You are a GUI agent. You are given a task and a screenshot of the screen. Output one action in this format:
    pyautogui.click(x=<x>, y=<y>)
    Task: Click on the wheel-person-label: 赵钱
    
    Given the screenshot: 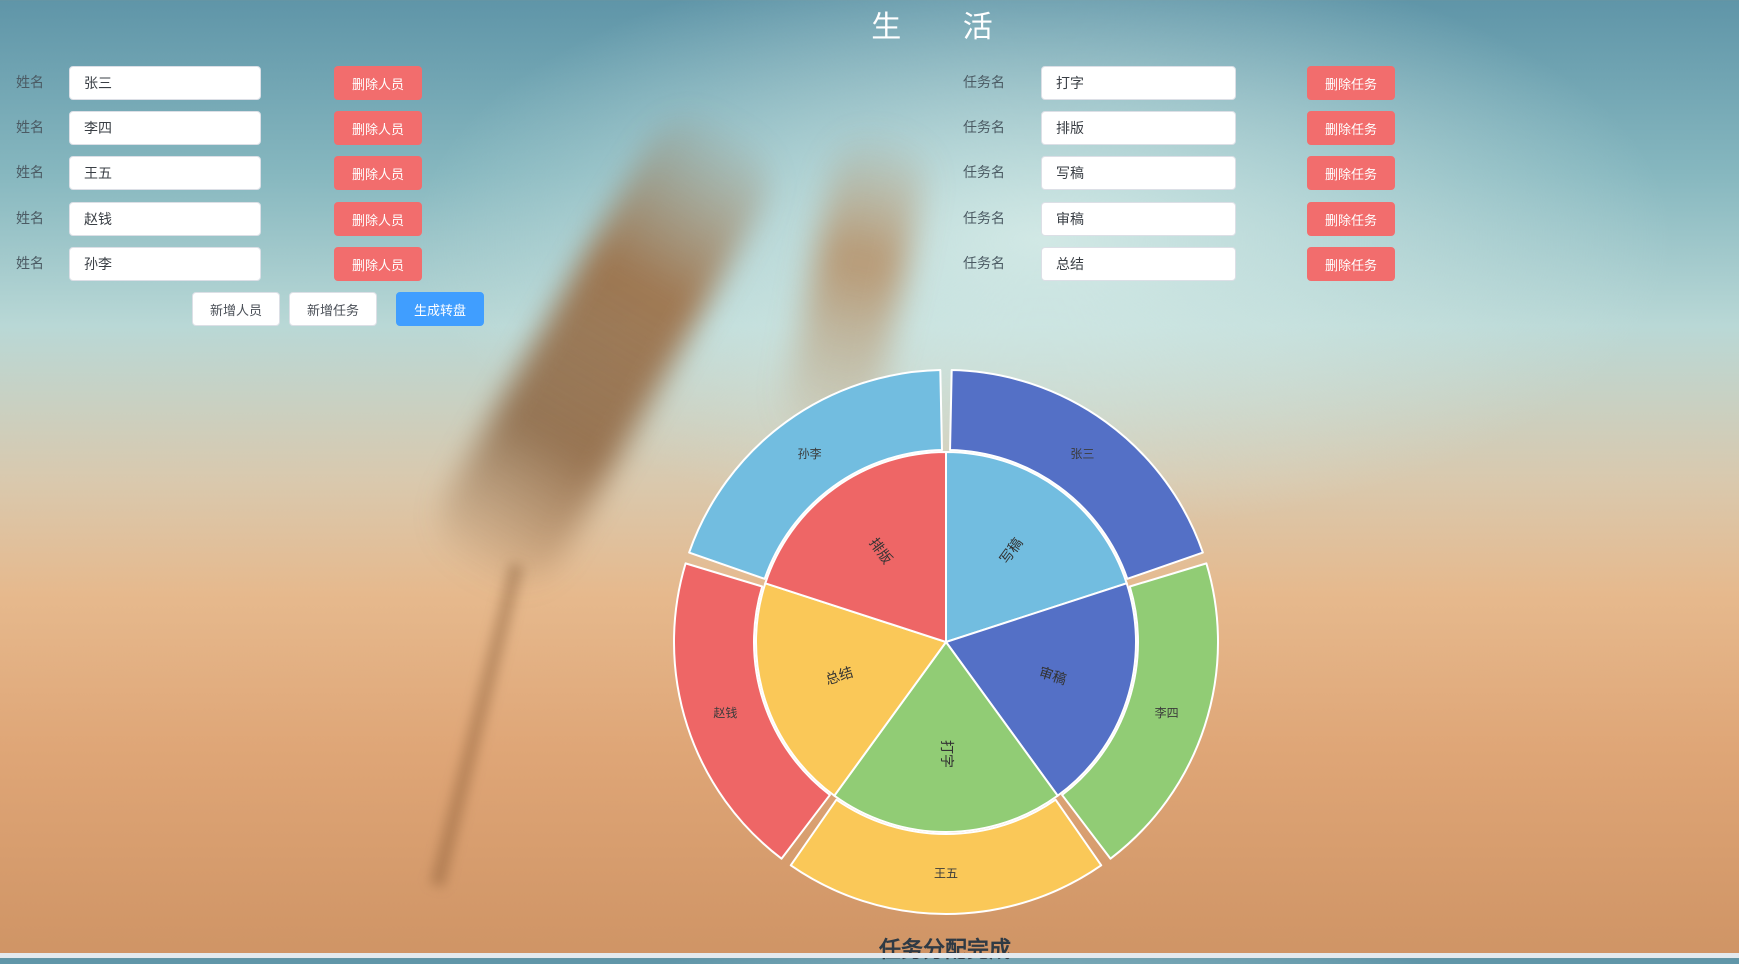 What is the action you would take?
    pyautogui.click(x=725, y=712)
    